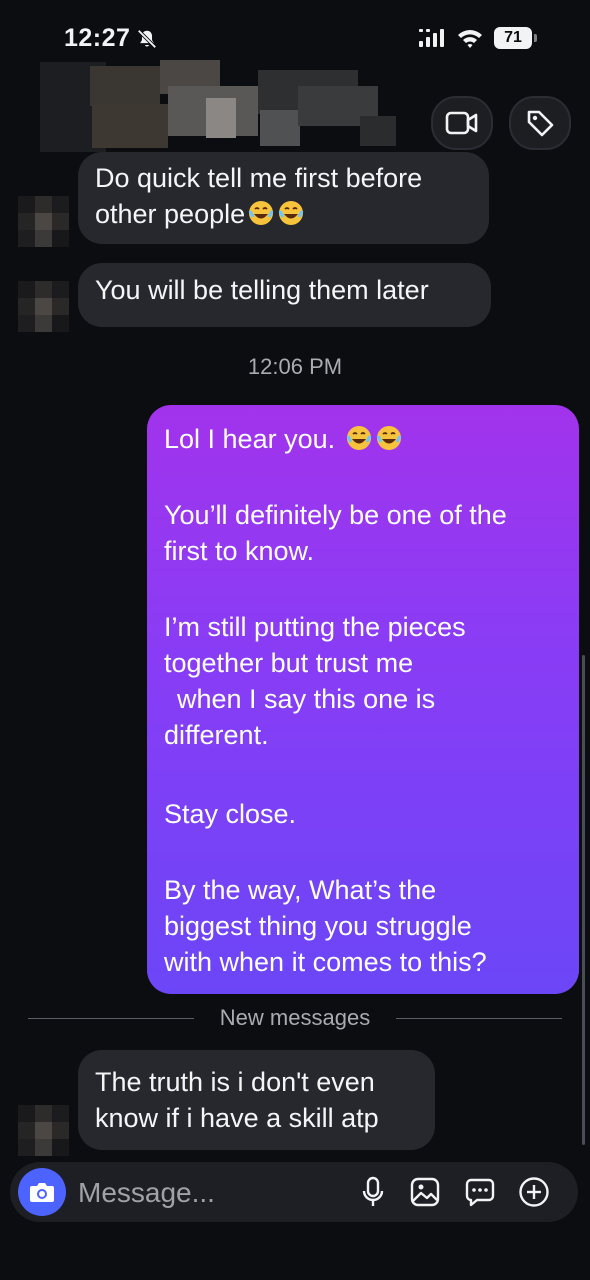 This screenshot has width=590, height=1280. What do you see at coordinates (295, 1020) in the screenshot?
I see `new-messages-divider: New messages` at bounding box center [295, 1020].